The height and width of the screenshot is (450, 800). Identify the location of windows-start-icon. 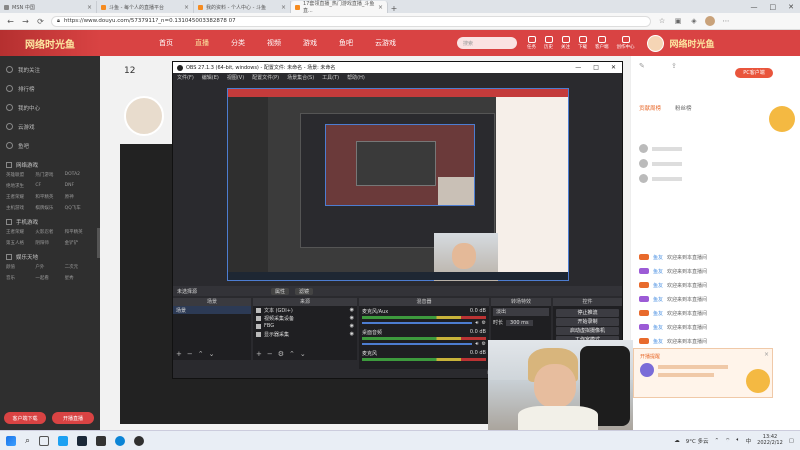
(11, 440).